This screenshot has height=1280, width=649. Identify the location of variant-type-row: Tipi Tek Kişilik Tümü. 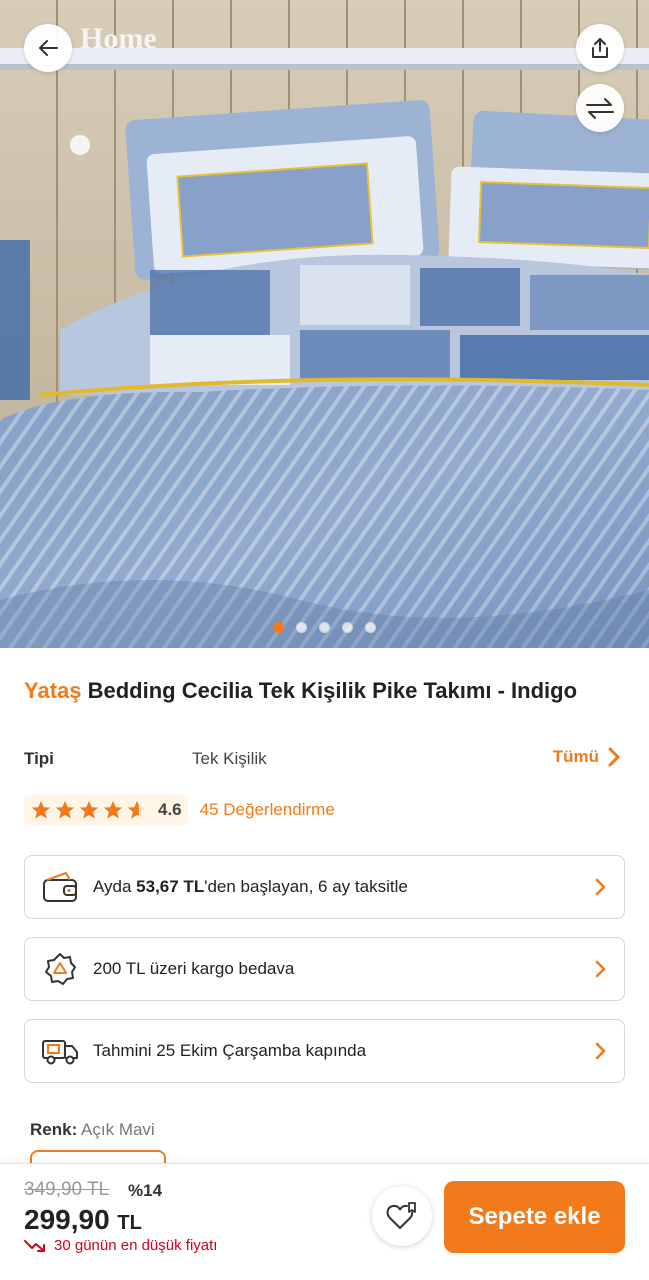
(324, 759).